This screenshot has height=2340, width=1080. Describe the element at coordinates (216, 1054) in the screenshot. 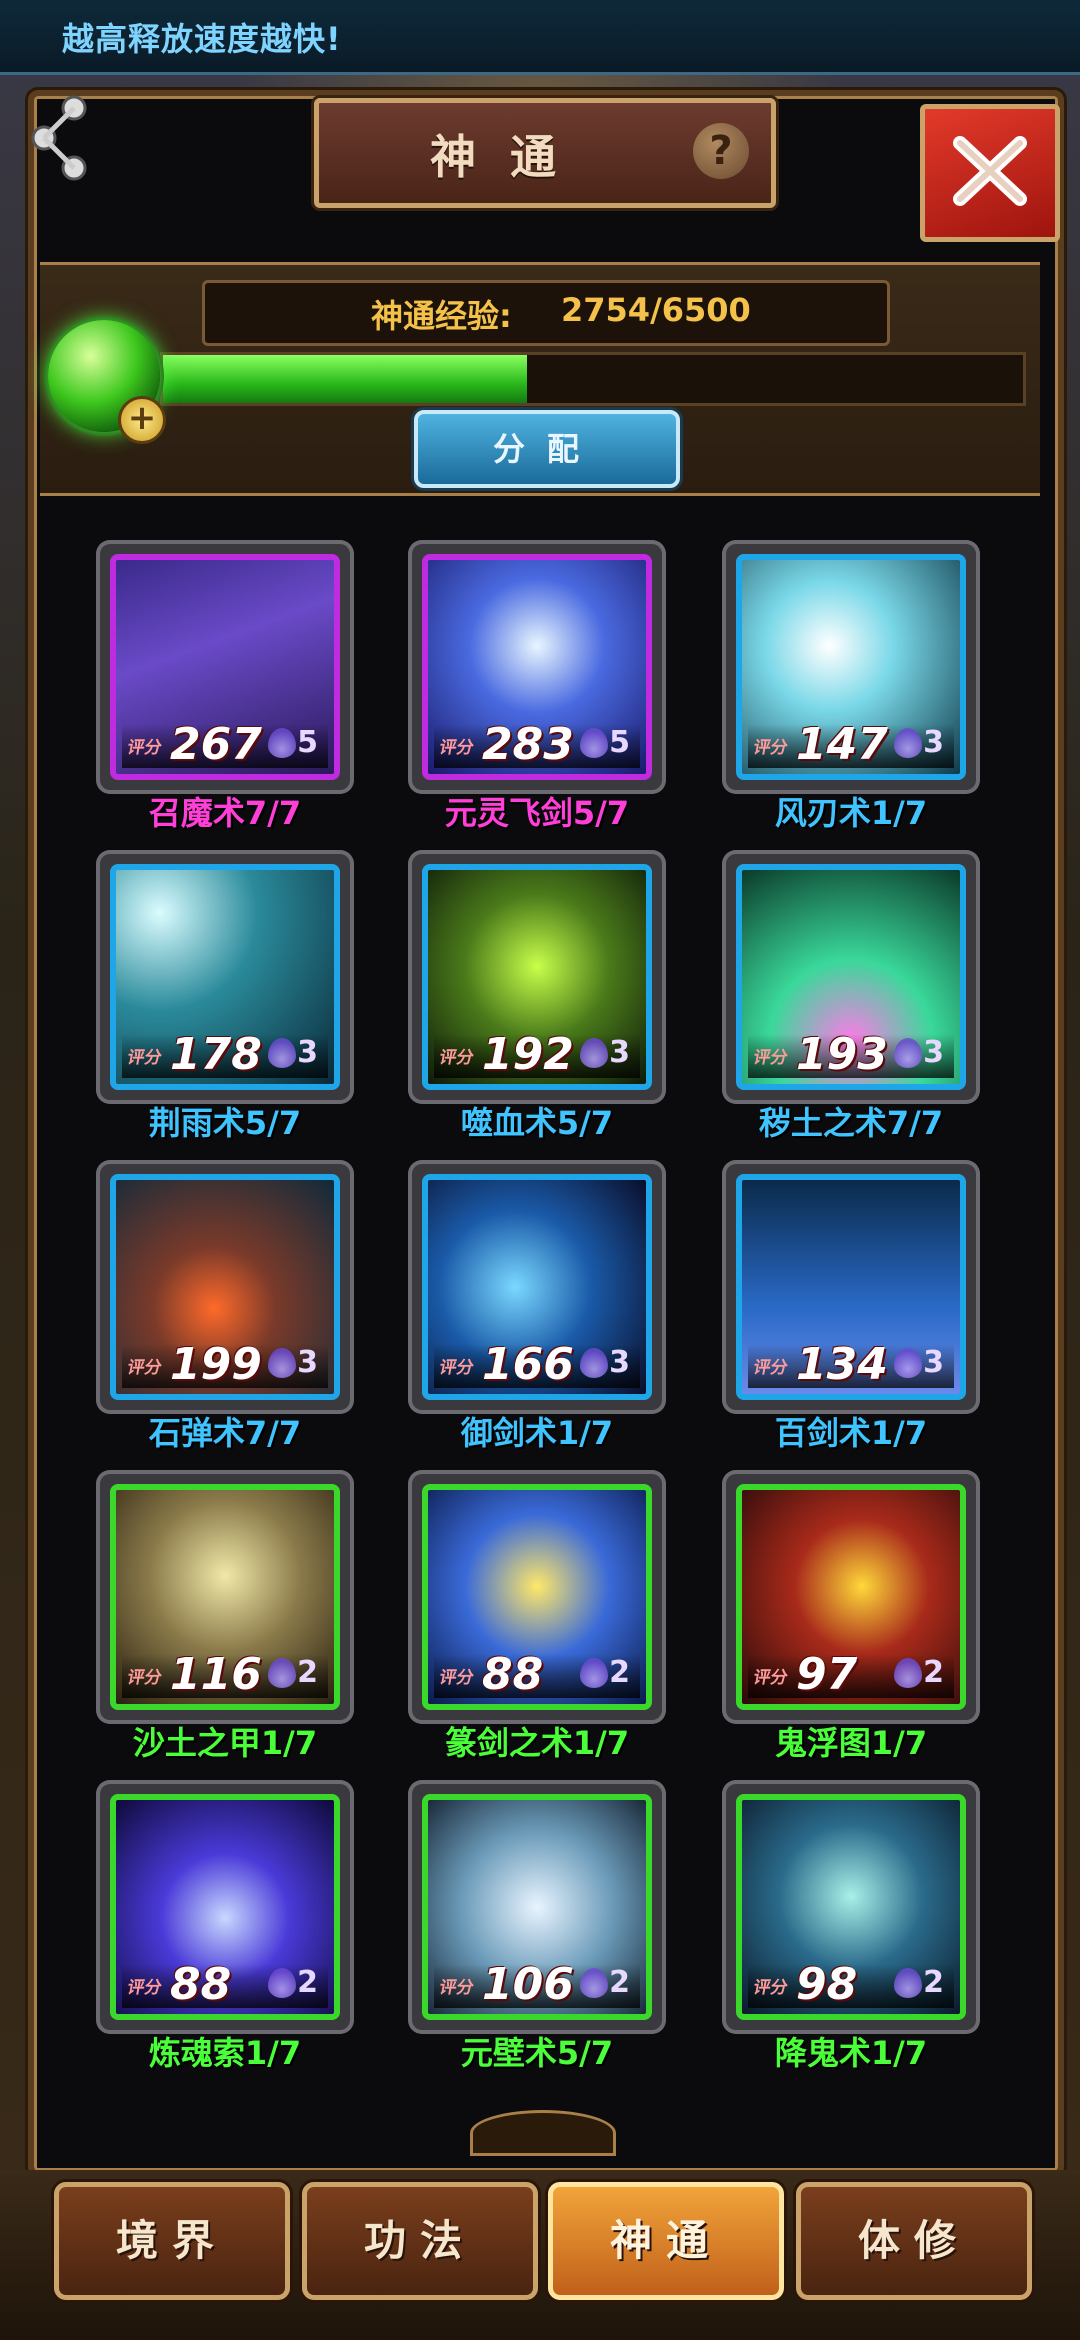

I see `skill-score: 178` at that location.